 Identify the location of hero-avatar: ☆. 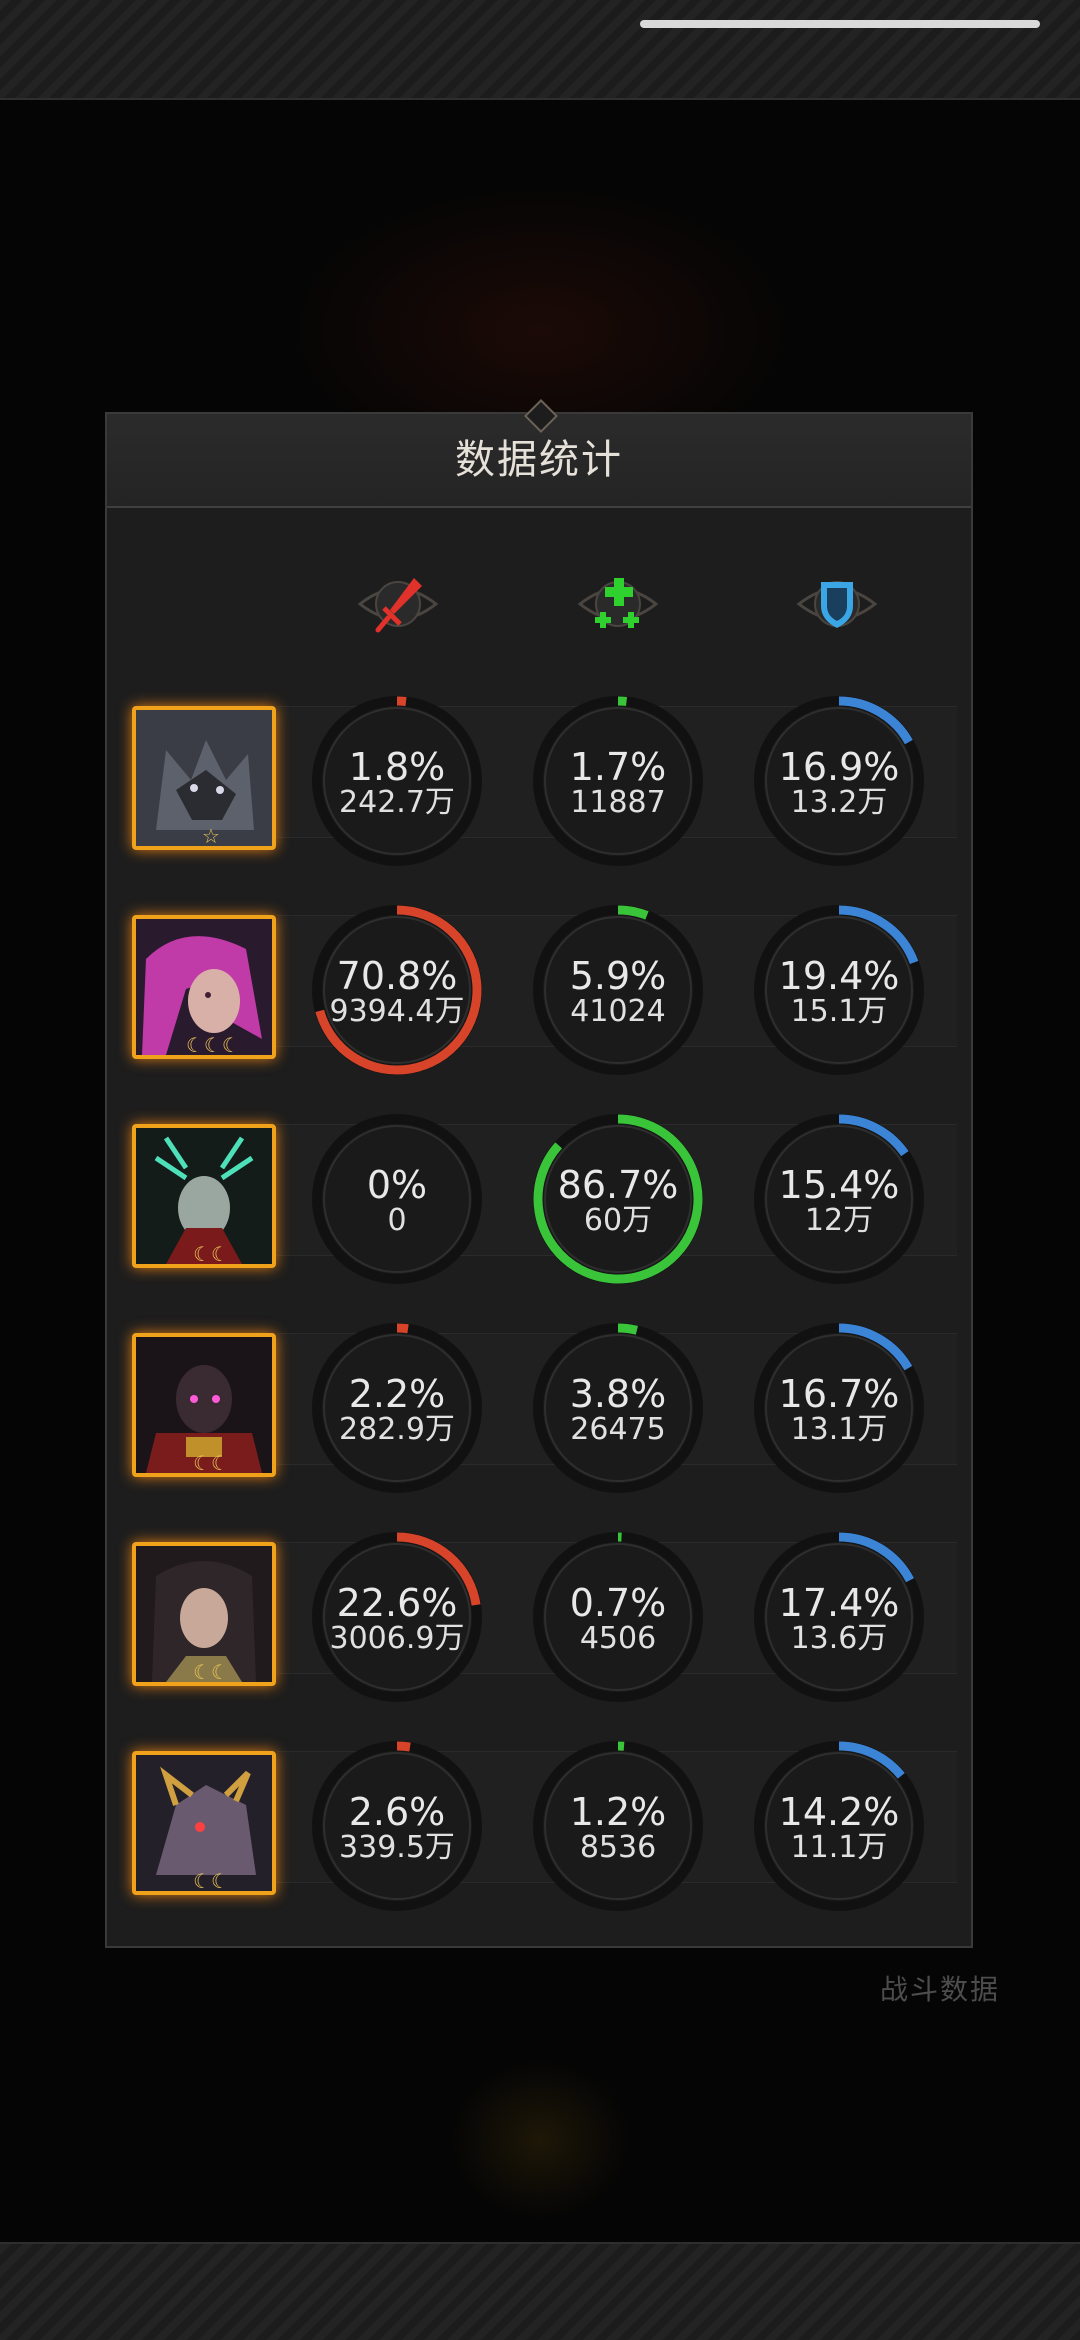
(204, 778).